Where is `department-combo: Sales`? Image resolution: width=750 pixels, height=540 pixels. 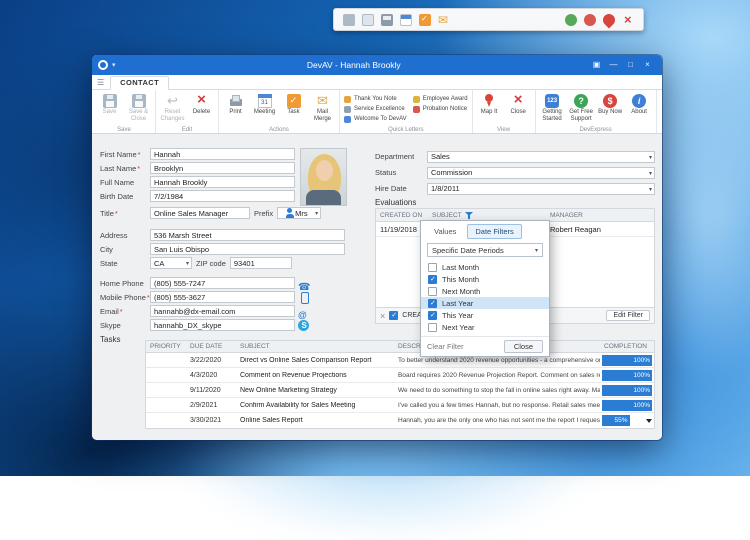 department-combo: Sales is located at coordinates (541, 157).